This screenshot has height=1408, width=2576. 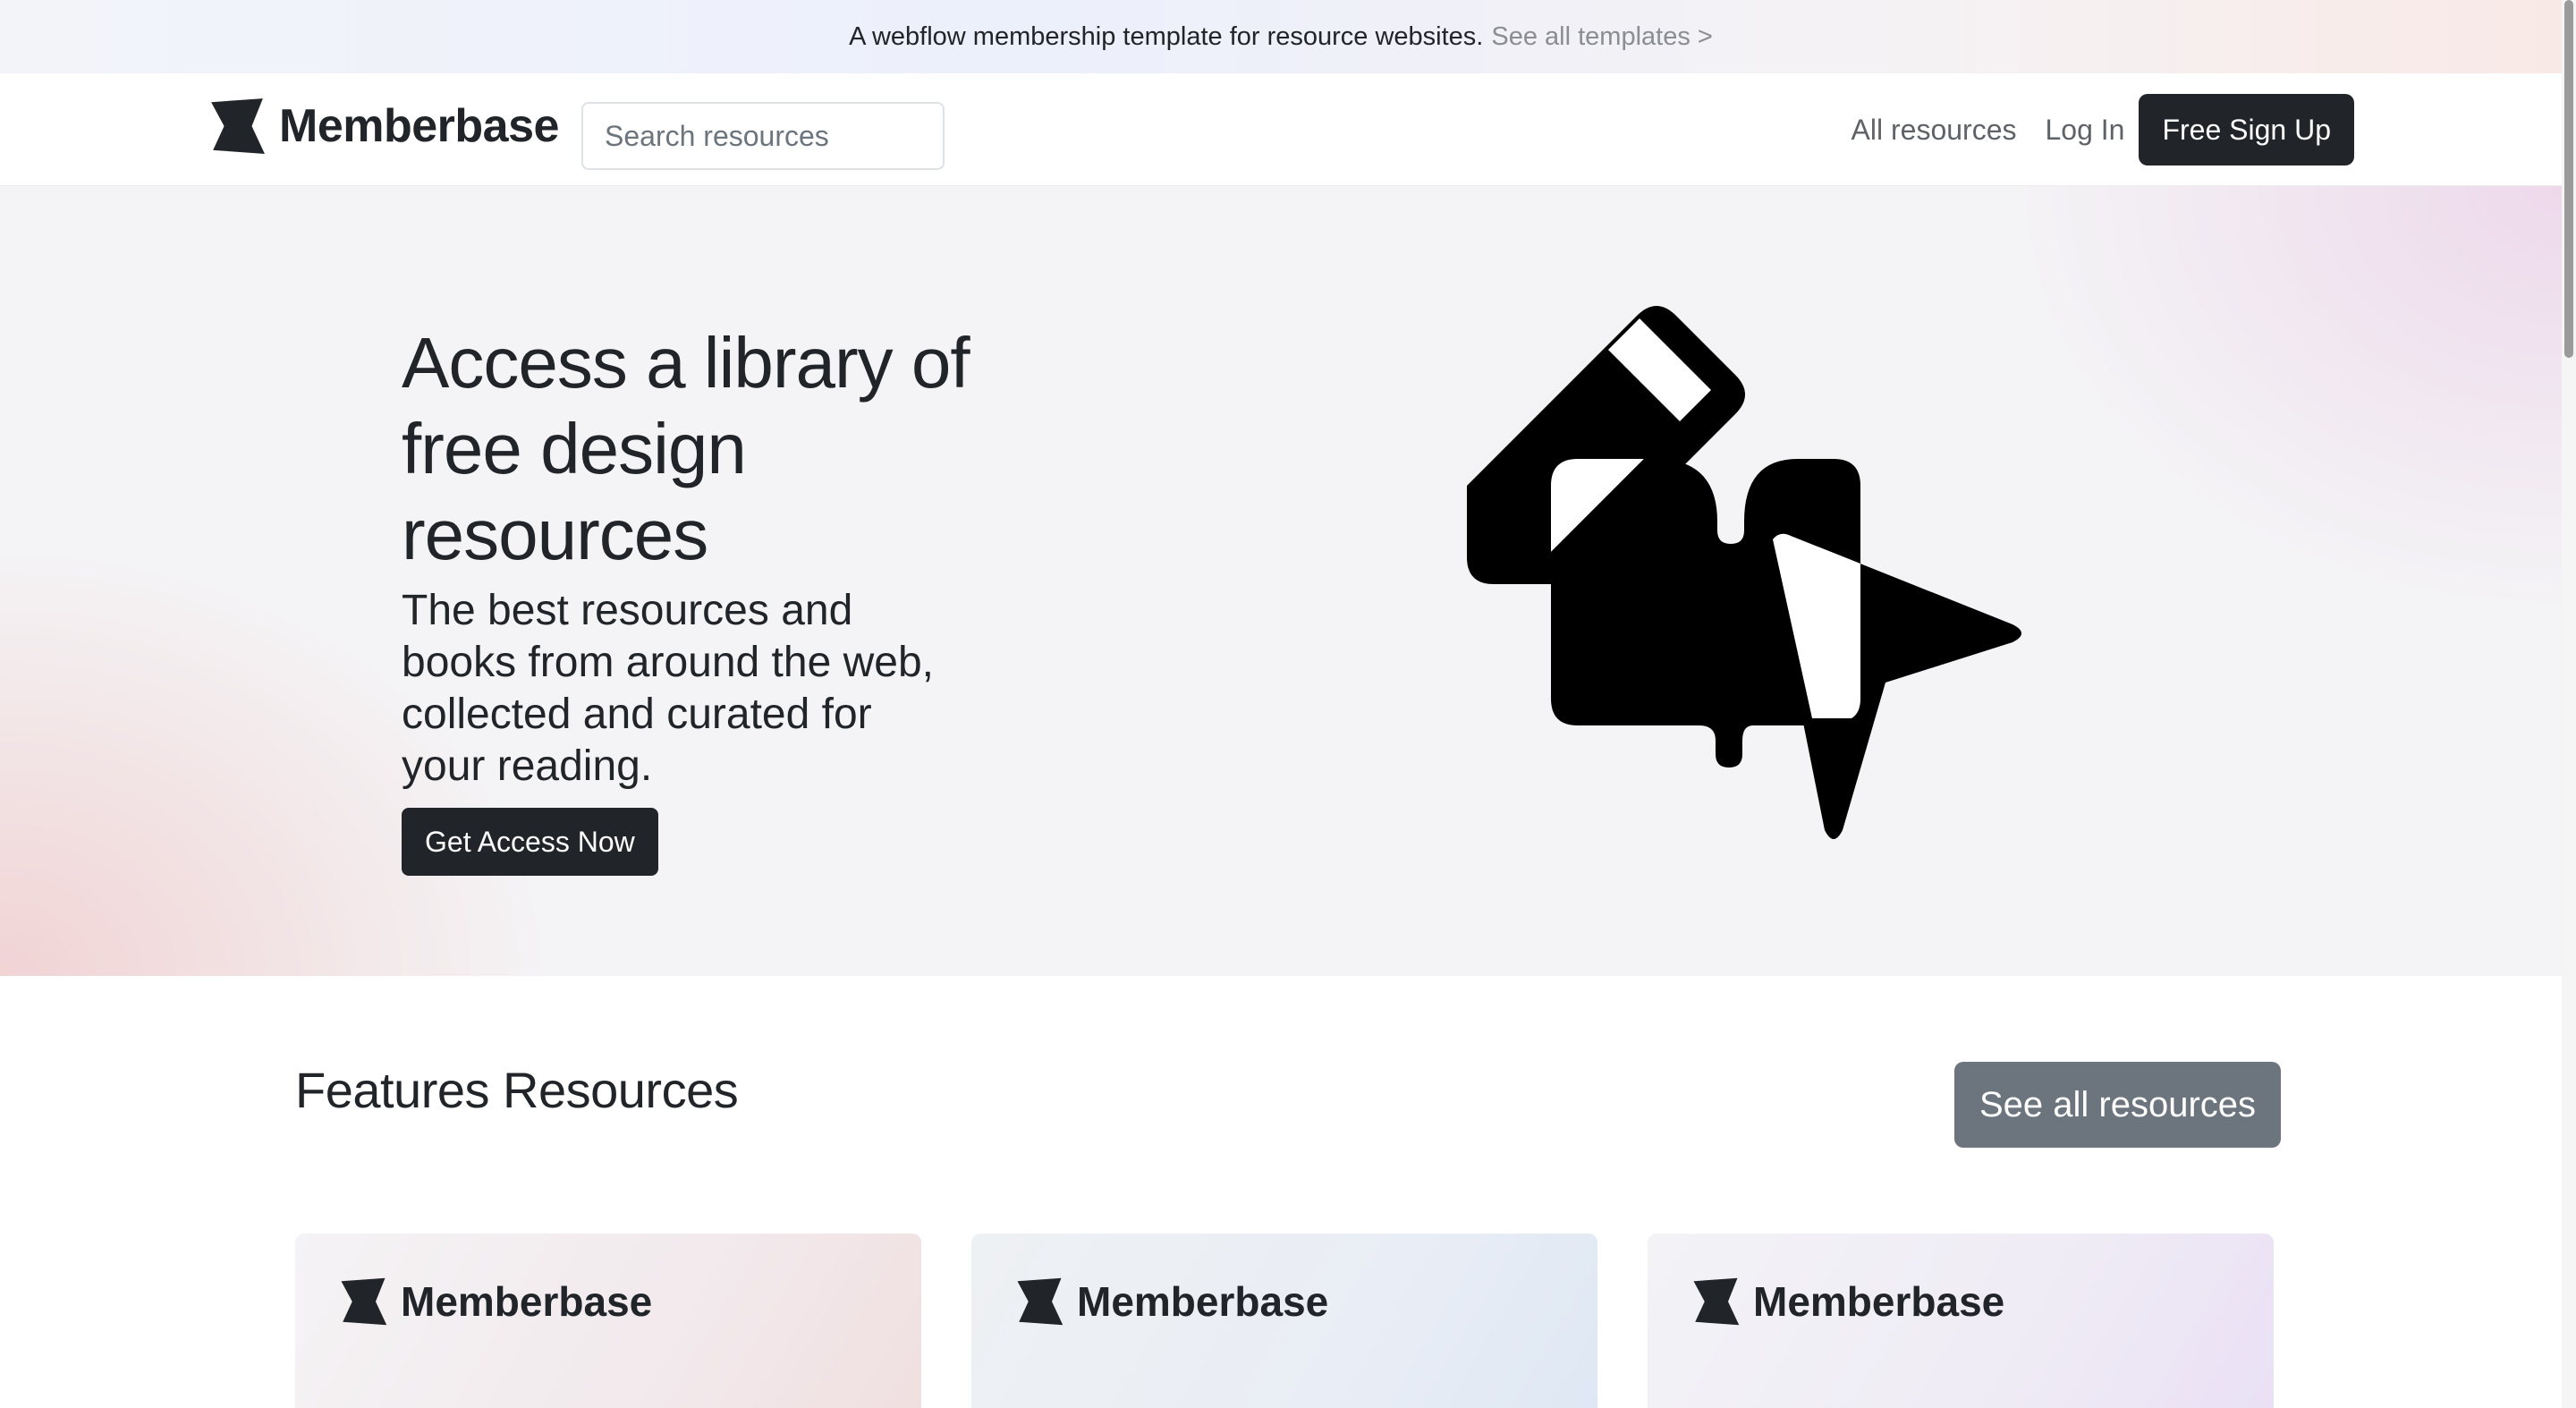 What do you see at coordinates (517, 1090) in the screenshot?
I see `features-title: Features Resources` at bounding box center [517, 1090].